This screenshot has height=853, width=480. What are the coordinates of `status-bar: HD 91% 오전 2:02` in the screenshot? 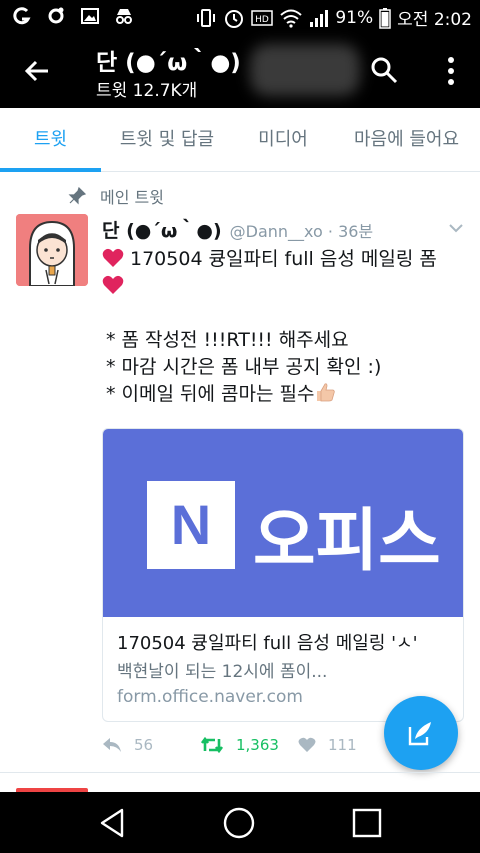 It's located at (240, 17).